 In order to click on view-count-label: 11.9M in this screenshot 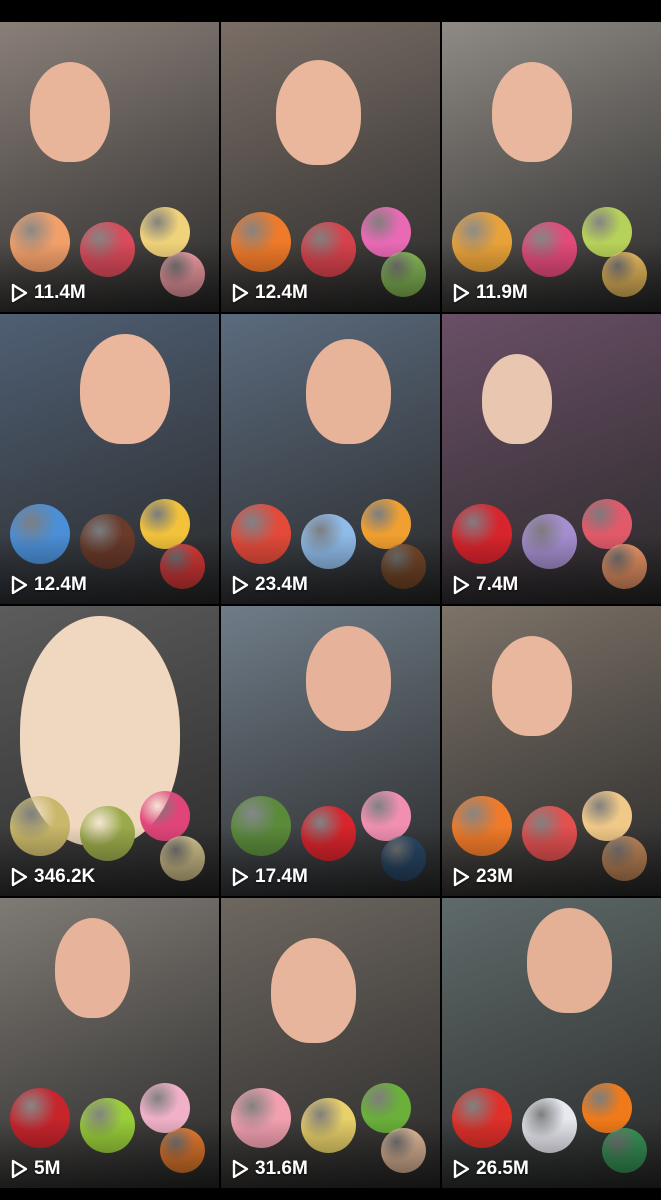, I will do `click(502, 292)`.